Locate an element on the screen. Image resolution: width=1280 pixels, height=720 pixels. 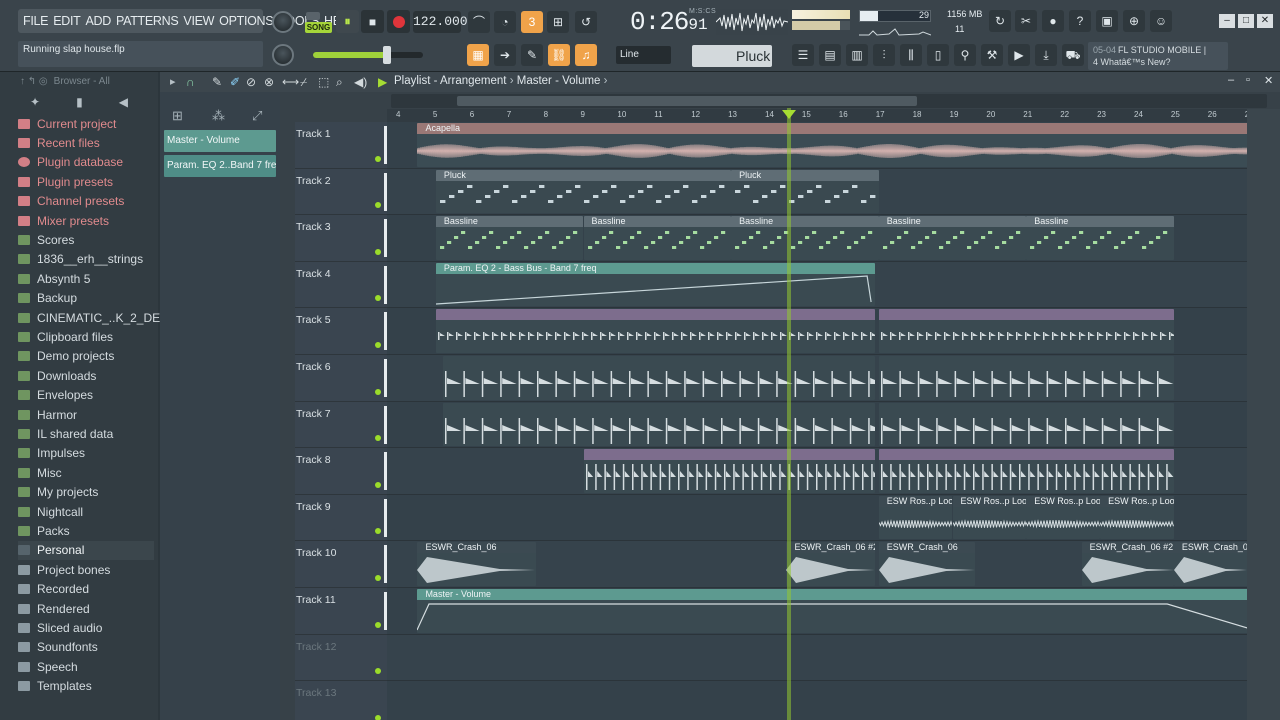
playlist-view-icon: ▦ is located at coordinates (478, 55).